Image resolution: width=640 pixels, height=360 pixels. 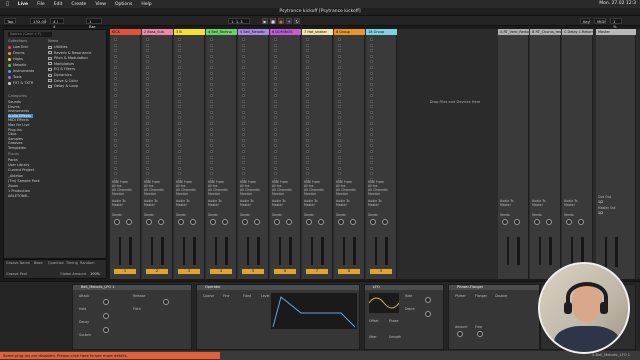 What do you see at coordinates (184, 251) in the screenshot?
I see `volume-fader` at bounding box center [184, 251].